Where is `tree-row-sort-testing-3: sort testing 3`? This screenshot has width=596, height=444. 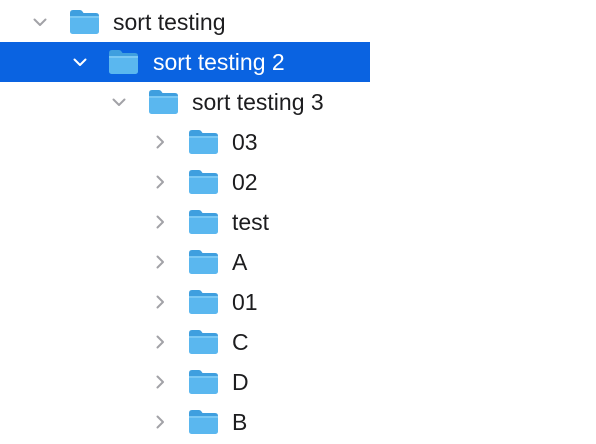
tree-row-sort-testing-3: sort testing 3 is located at coordinates (185, 102).